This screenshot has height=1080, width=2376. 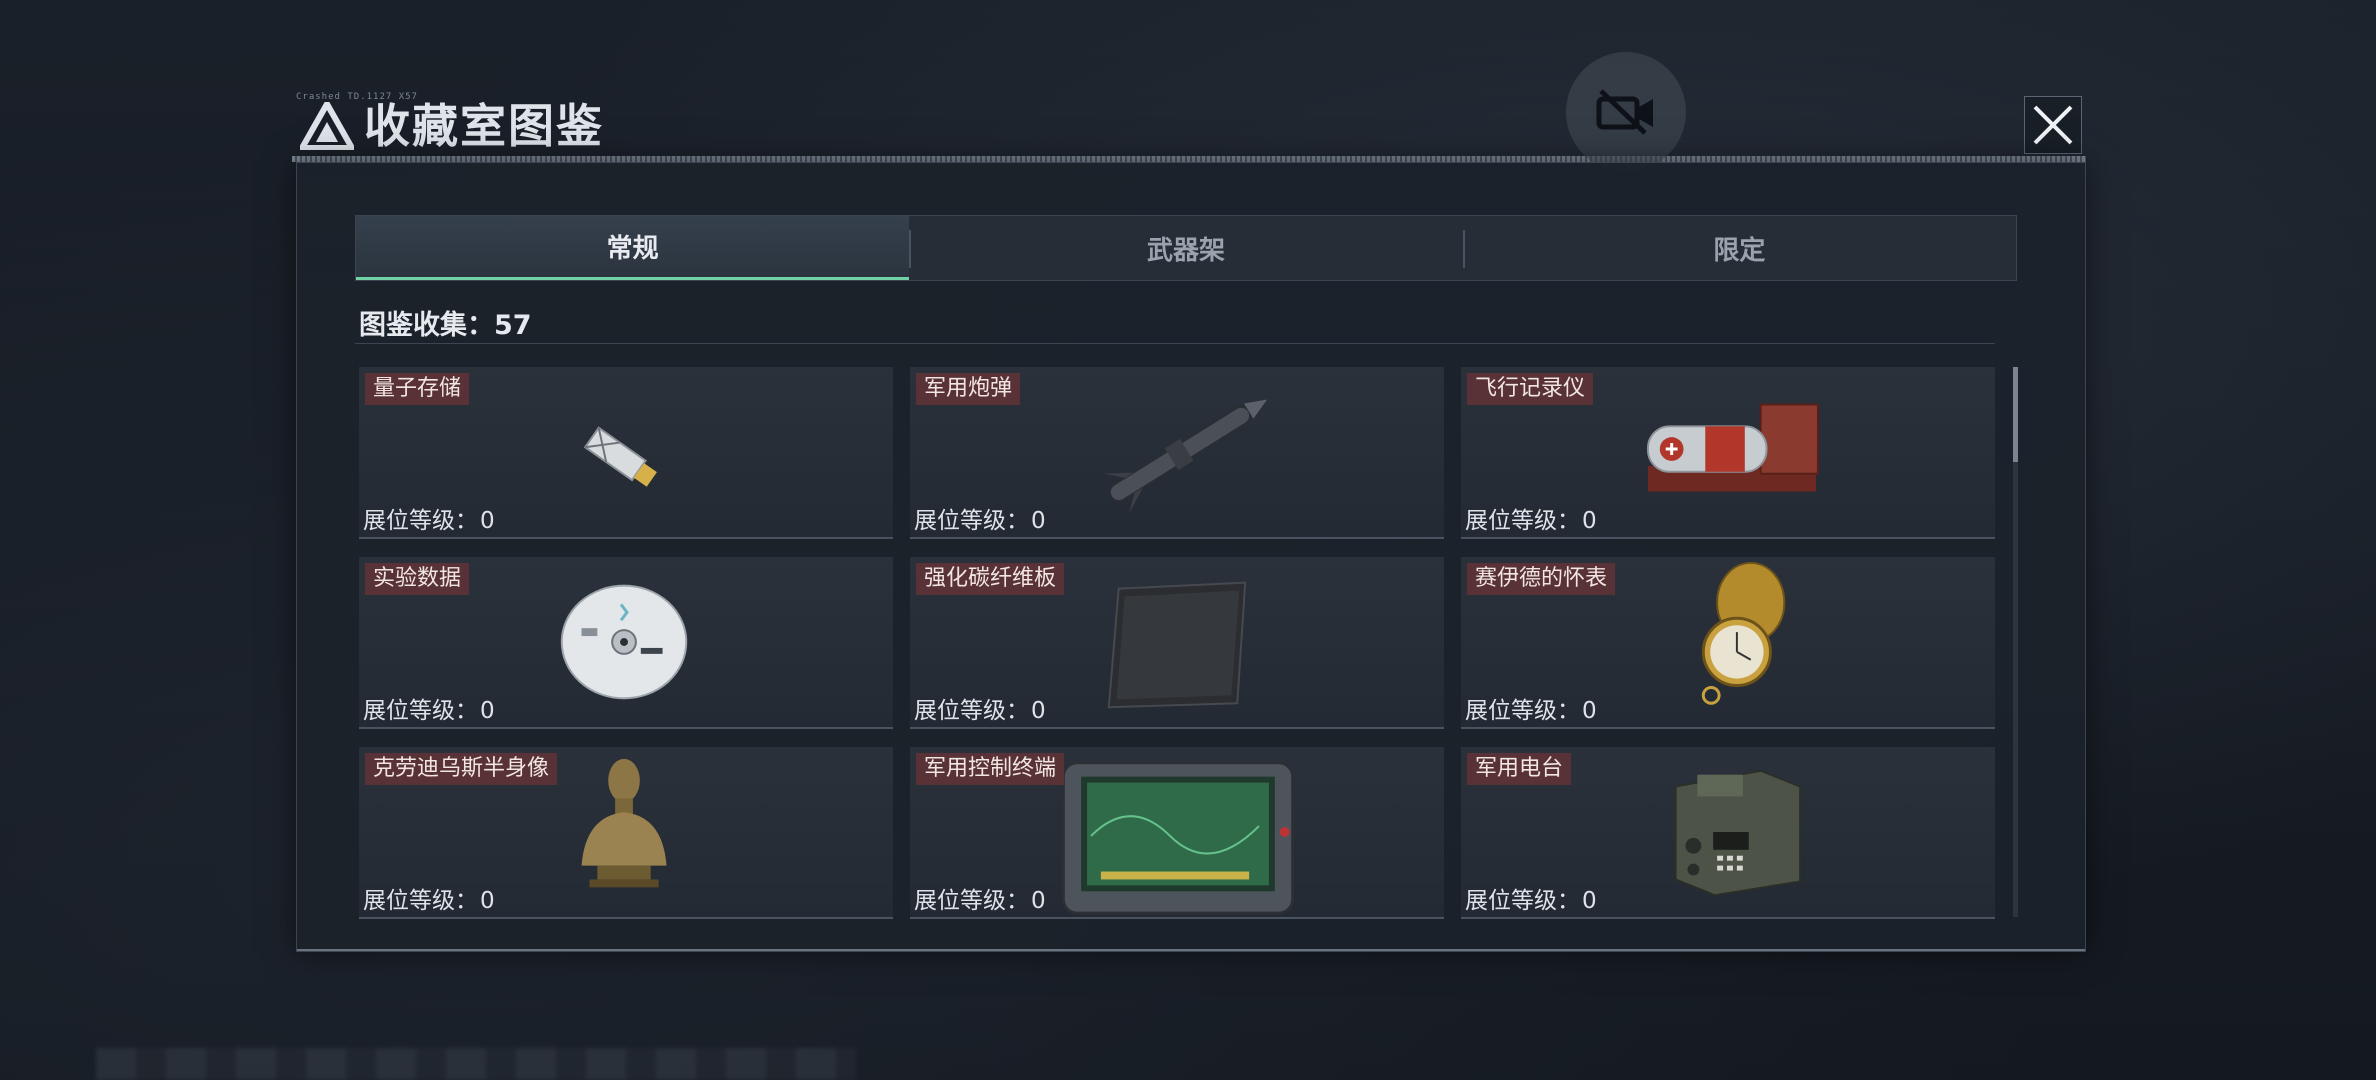 What do you see at coordinates (417, 389) in the screenshot?
I see `item-name: 量子存储` at bounding box center [417, 389].